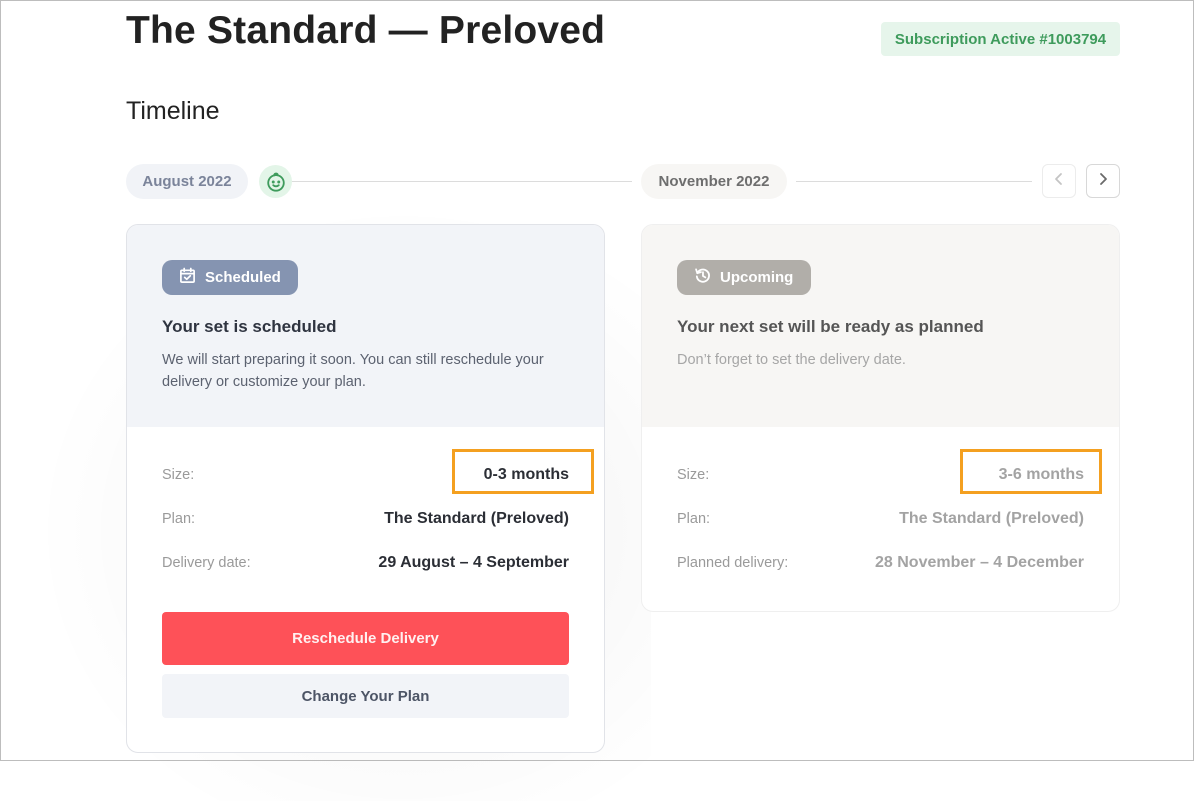  I want to click on status-badge-scheduled: Scheduled, so click(230, 277).